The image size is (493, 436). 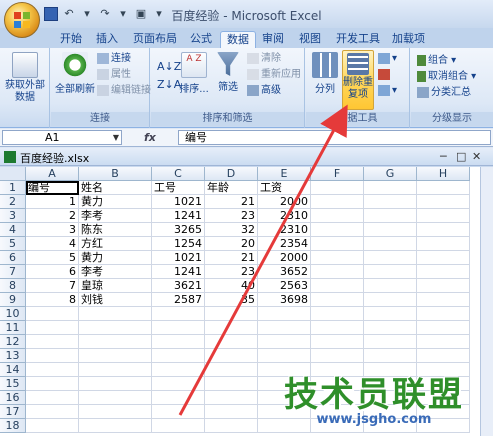 I want to click on cell-h10, so click(x=443, y=314).